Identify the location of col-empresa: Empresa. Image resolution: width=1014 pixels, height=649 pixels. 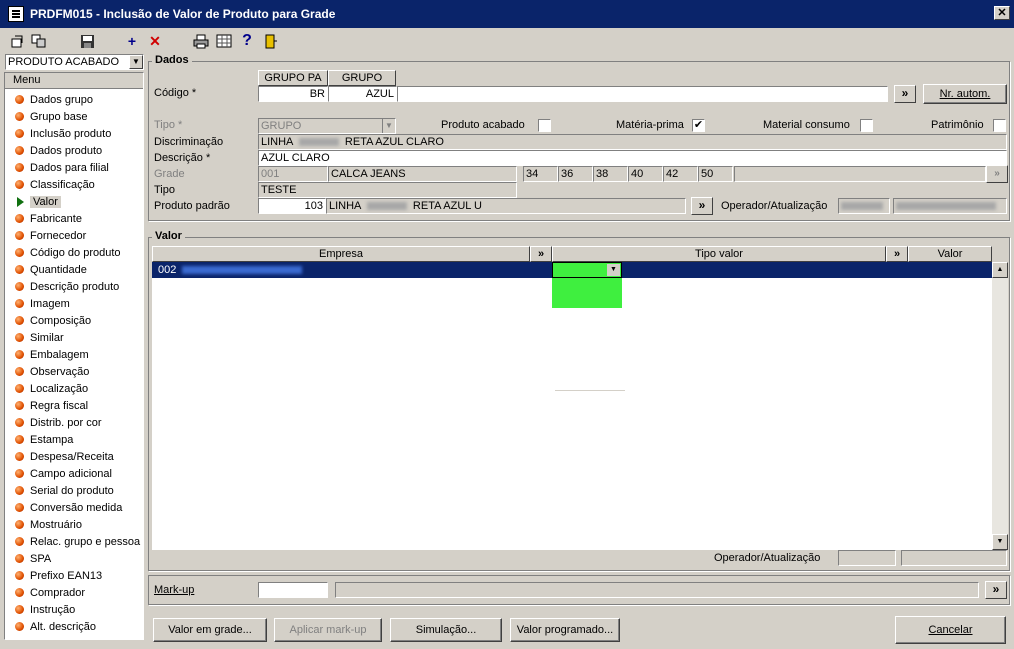
(341, 254).